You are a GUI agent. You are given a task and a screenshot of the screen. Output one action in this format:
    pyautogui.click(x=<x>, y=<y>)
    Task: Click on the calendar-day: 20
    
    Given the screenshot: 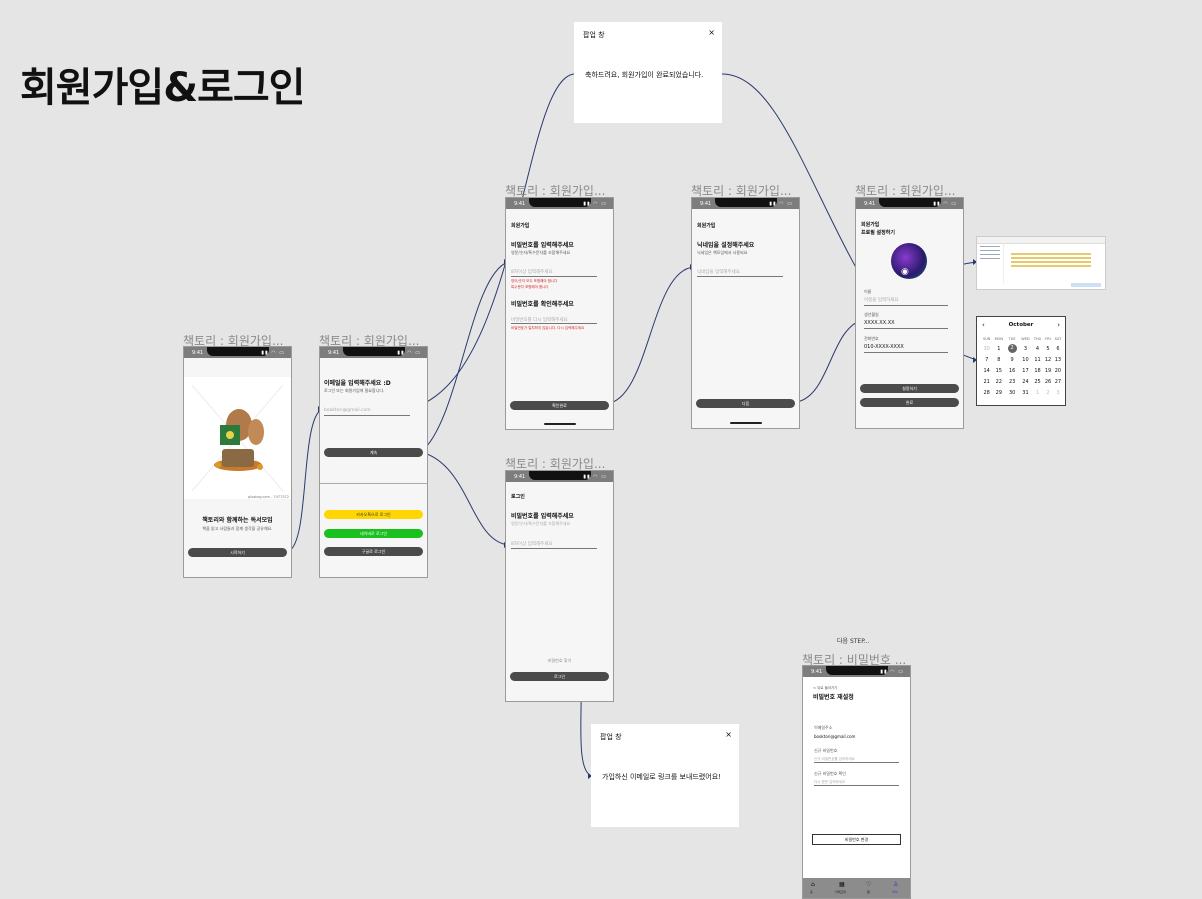 What is the action you would take?
    pyautogui.click(x=1058, y=370)
    